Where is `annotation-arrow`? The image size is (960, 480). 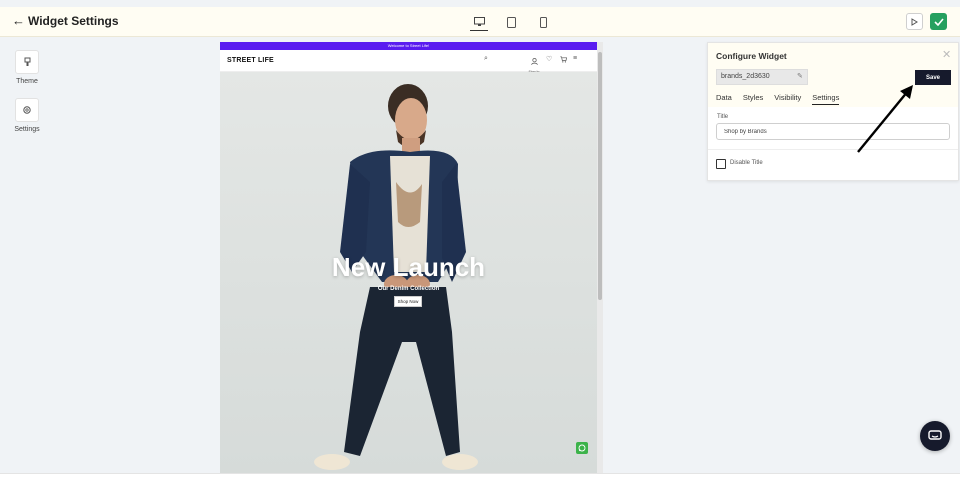 annotation-arrow is located at coordinates (885, 119).